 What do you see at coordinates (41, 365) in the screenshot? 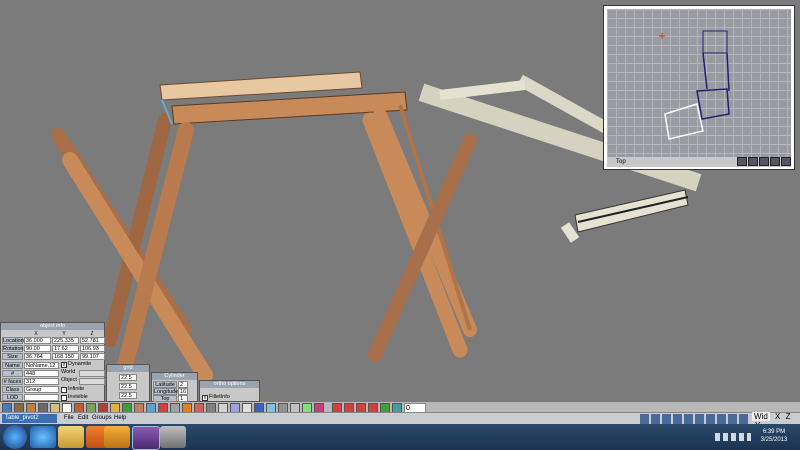
I see `name-field: NoName,12` at bounding box center [41, 365].